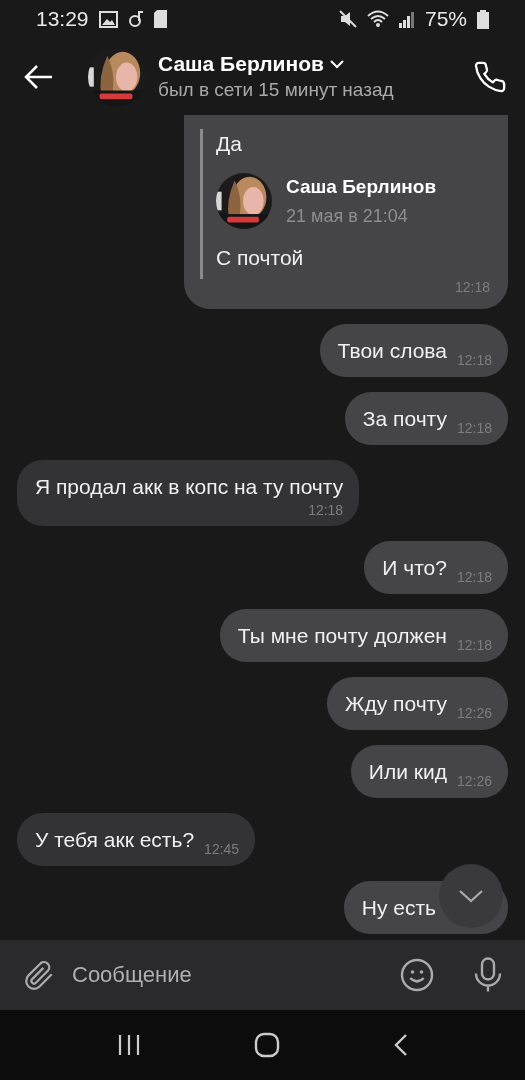 The image size is (525, 1080). I want to click on message-time: 12:45, so click(222, 849).